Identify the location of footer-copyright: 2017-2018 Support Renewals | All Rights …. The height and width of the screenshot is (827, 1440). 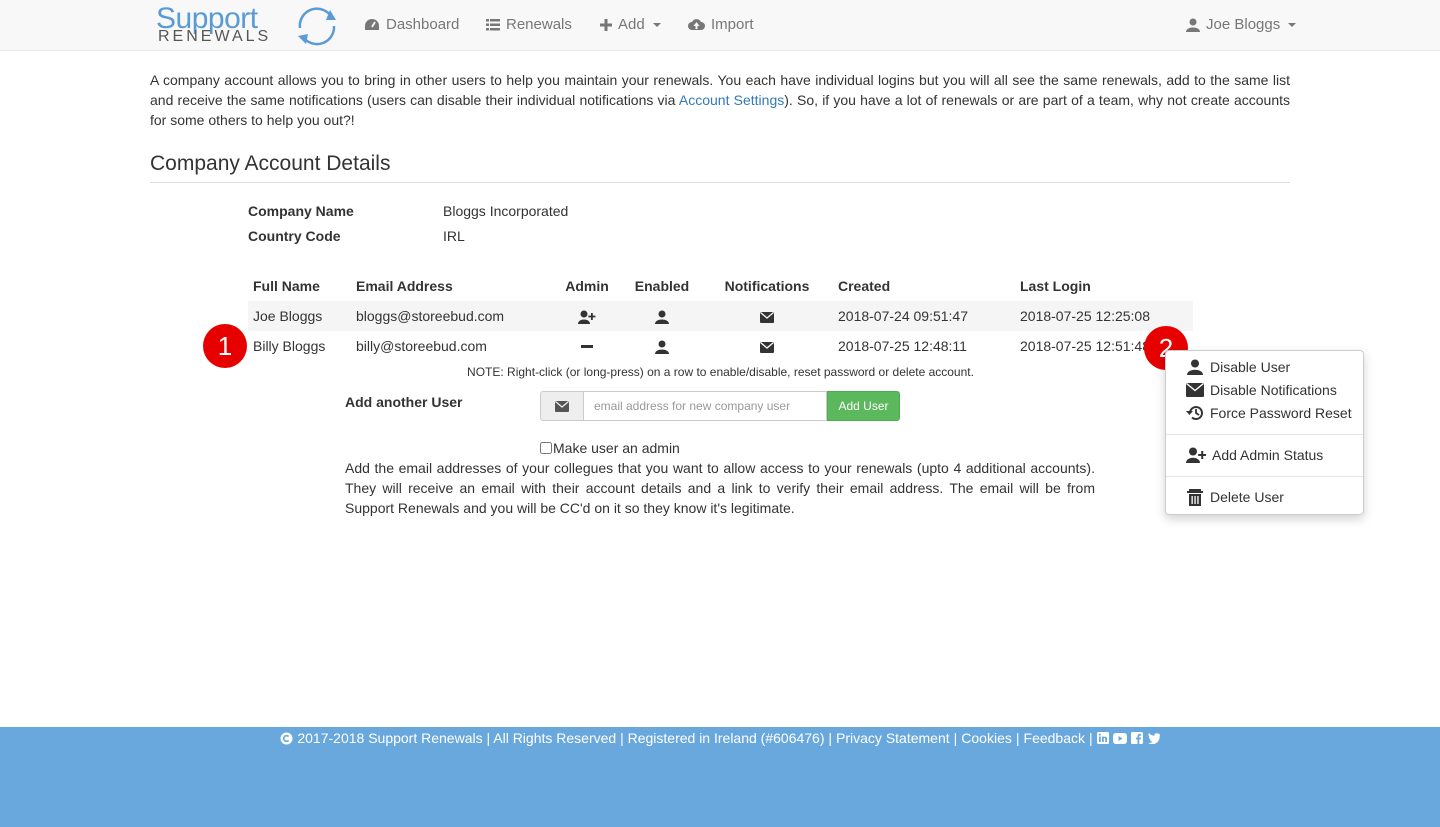
(565, 738).